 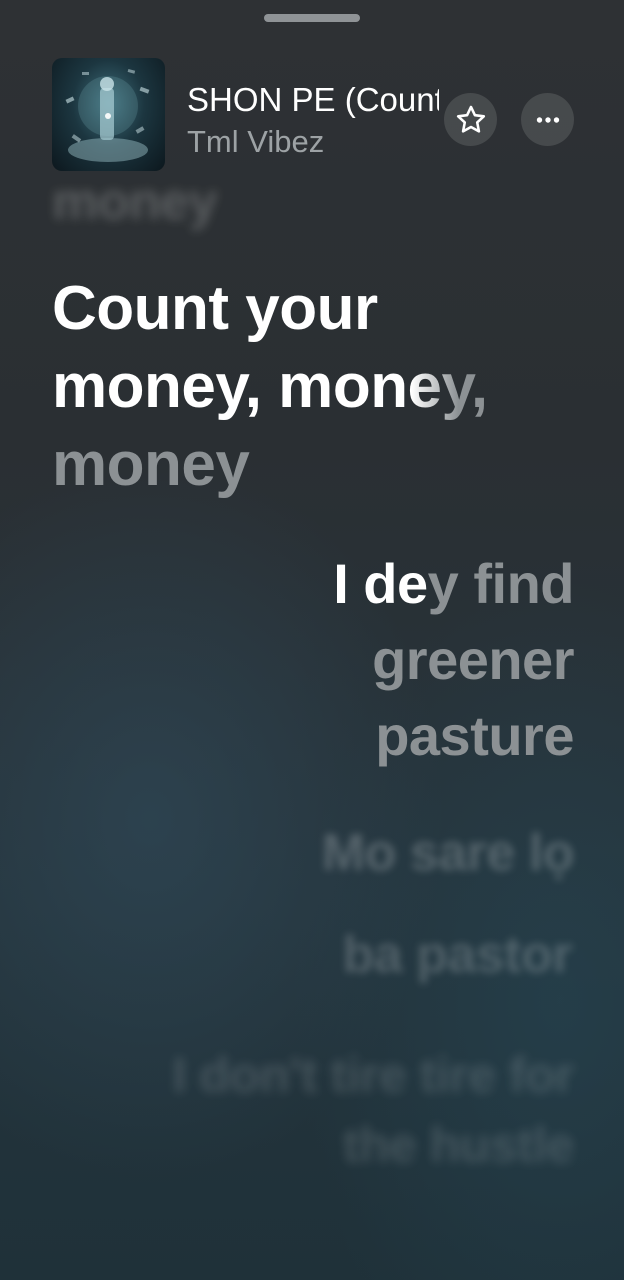 I want to click on lyric-next-sung: I de, so click(x=380, y=583).